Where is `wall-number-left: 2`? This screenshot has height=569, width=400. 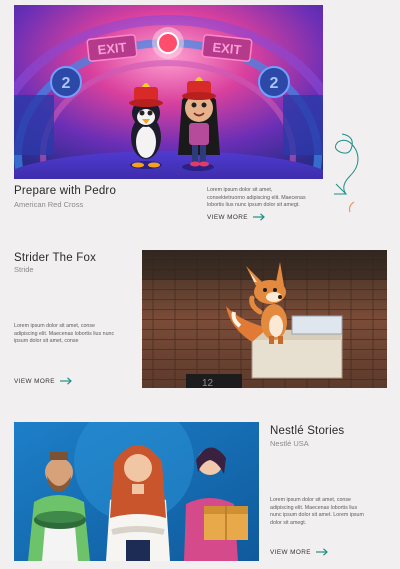 wall-number-left: 2 is located at coordinates (66, 83).